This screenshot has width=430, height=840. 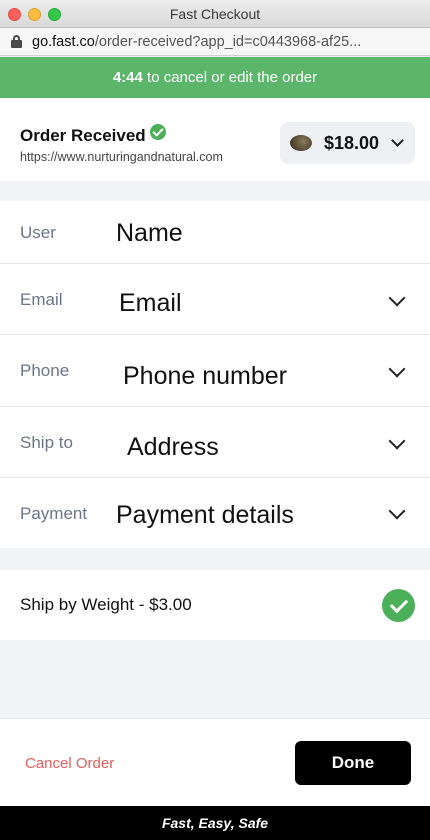 What do you see at coordinates (83, 135) in the screenshot?
I see `order-status-text: Order Received` at bounding box center [83, 135].